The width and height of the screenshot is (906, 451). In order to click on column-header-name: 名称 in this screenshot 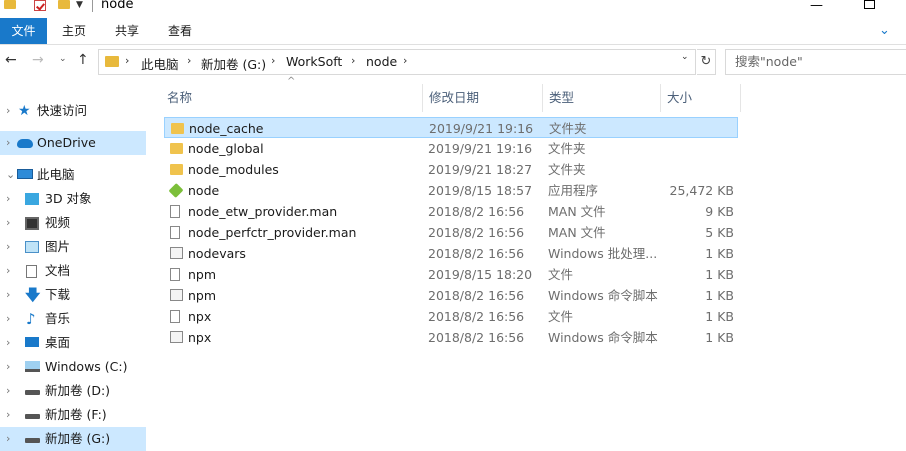, I will do `click(292, 98)`.